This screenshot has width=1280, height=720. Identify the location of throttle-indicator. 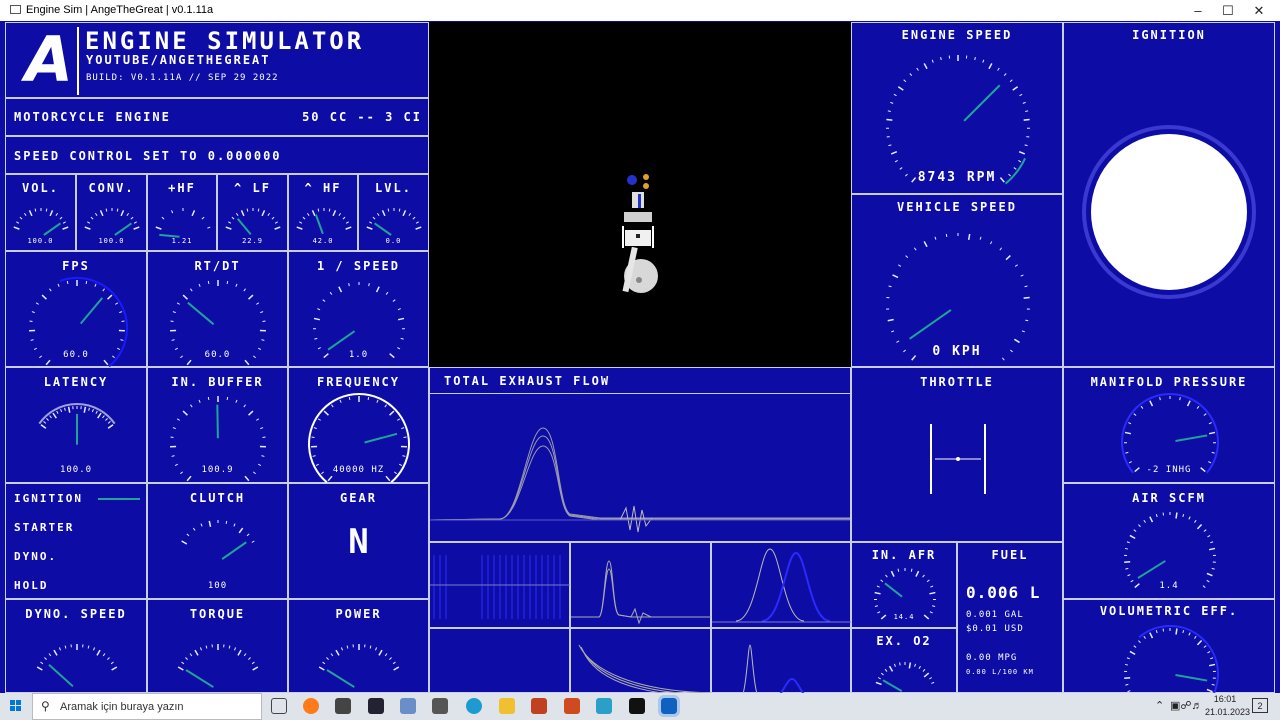
(958, 459).